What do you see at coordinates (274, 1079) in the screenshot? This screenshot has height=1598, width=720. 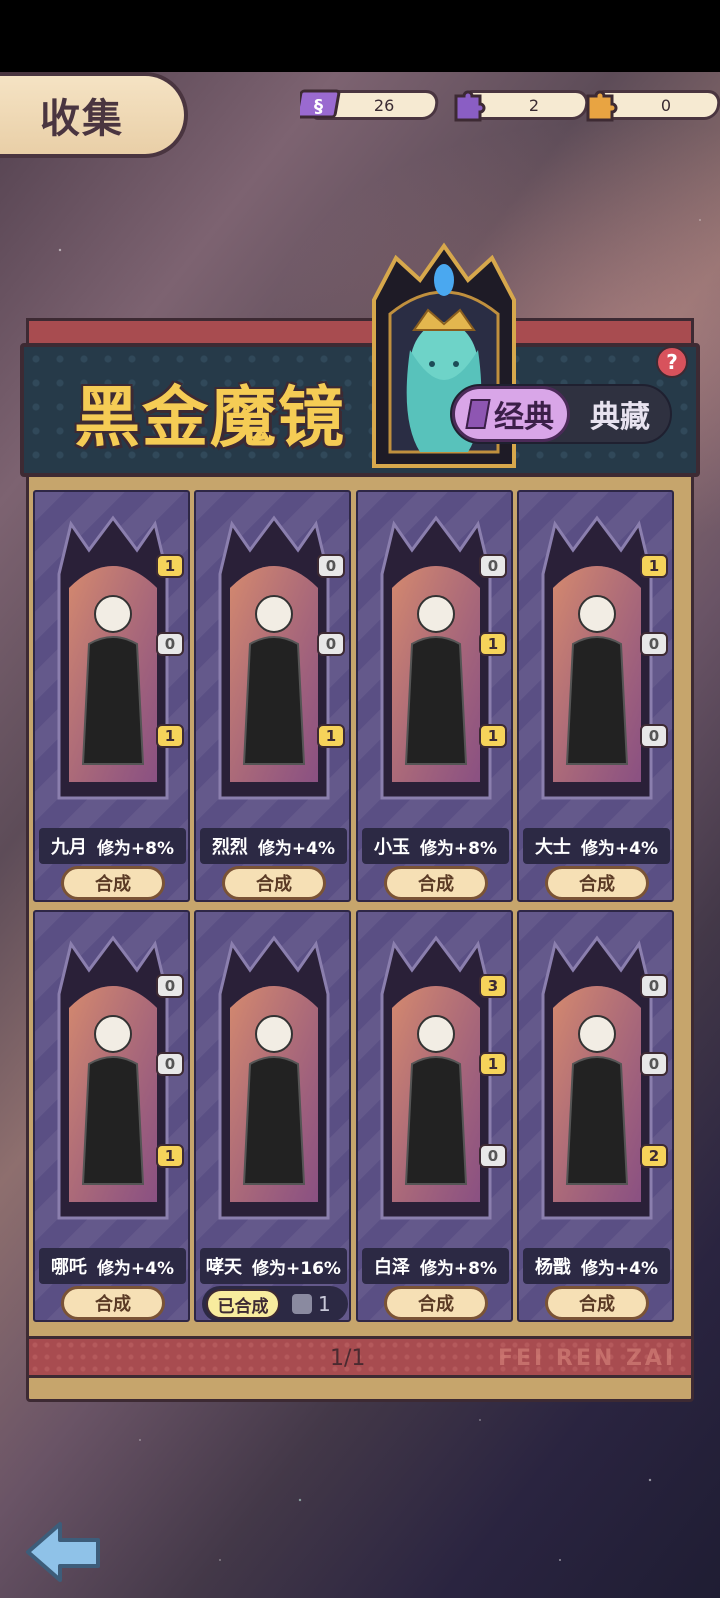 I see `character-portrait` at bounding box center [274, 1079].